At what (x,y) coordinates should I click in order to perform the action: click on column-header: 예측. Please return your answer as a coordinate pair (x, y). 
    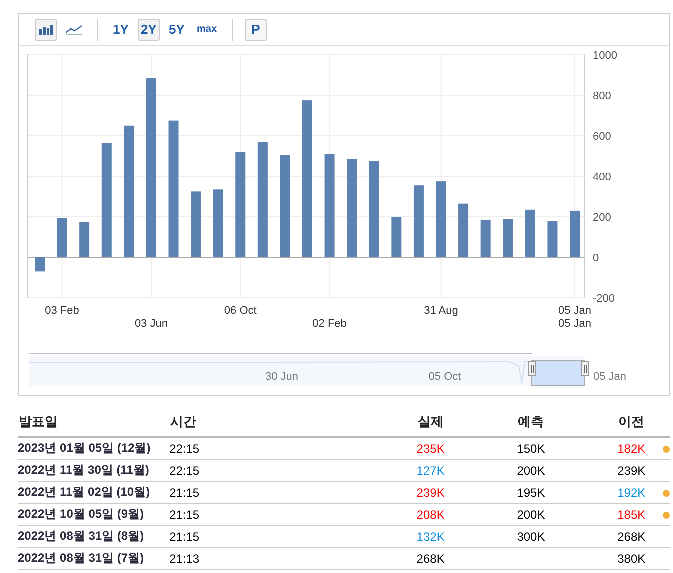
    Looking at the image, I should click on (567, 422).